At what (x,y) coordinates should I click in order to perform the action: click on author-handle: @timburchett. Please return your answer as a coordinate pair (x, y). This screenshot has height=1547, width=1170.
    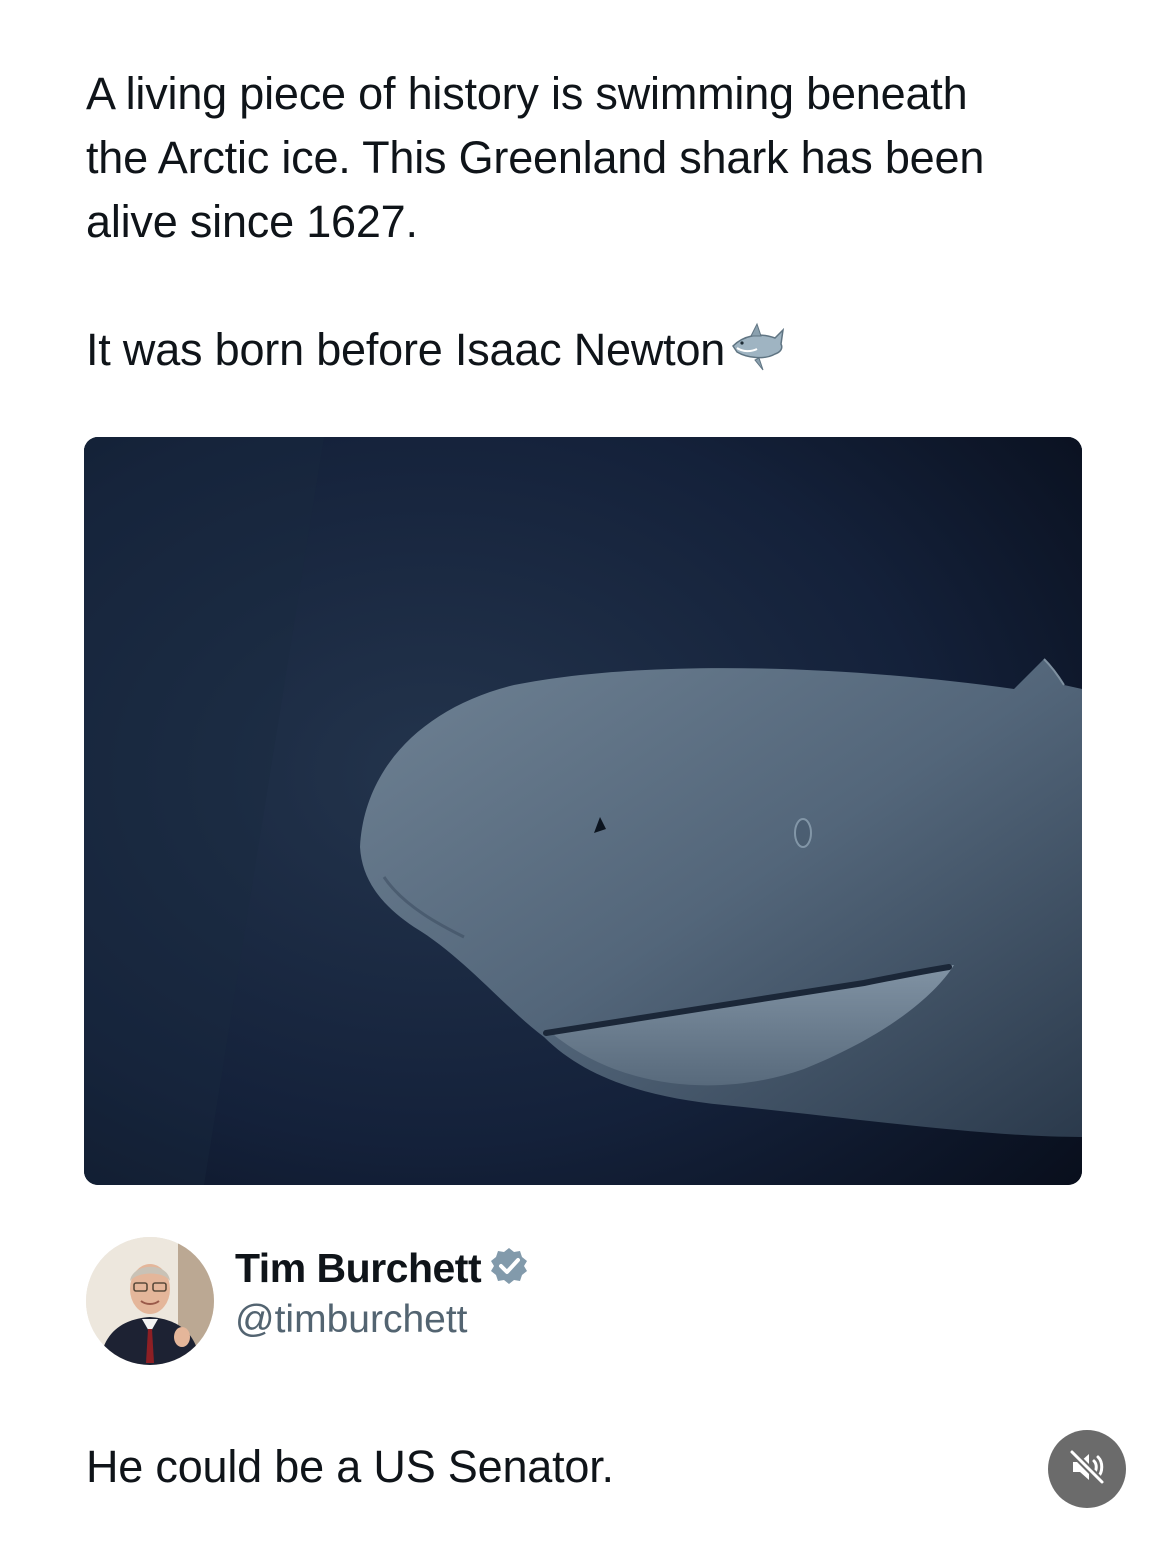
    Looking at the image, I should click on (382, 1320).